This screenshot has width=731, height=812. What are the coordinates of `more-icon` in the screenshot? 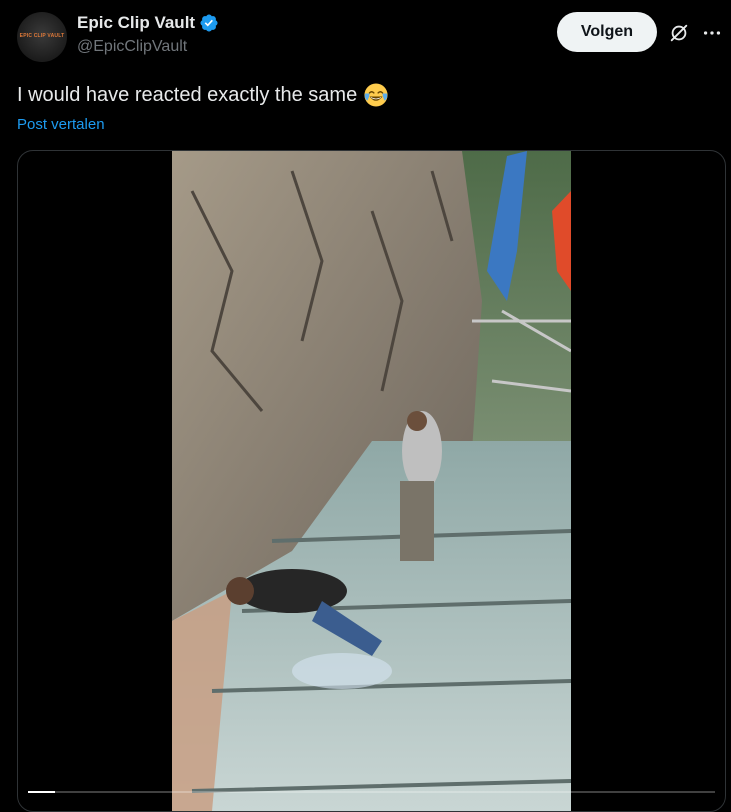 It's located at (712, 33).